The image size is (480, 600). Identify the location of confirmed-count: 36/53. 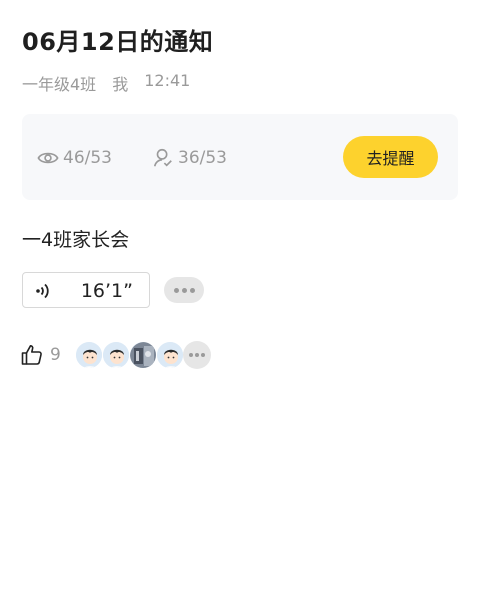
(202, 158).